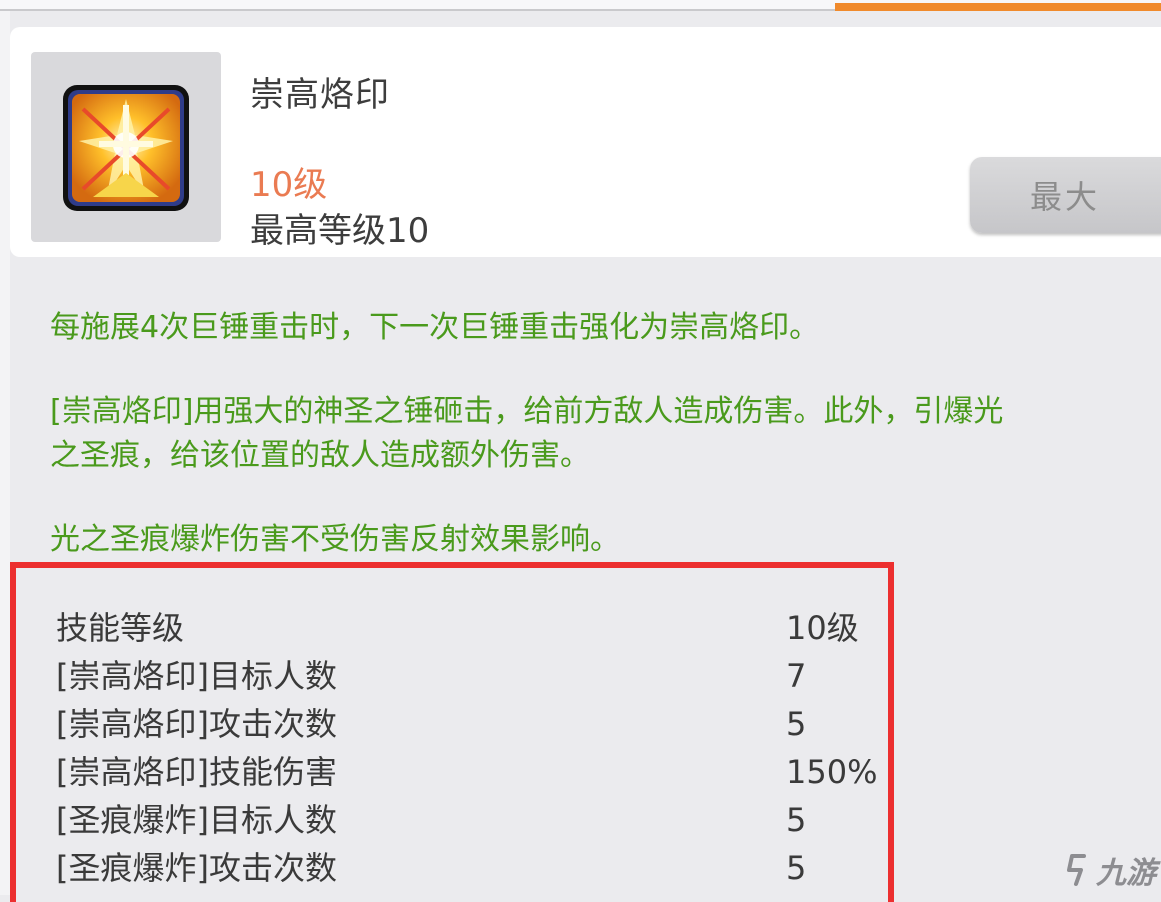 The height and width of the screenshot is (902, 1161). What do you see at coordinates (196, 772) in the screenshot?
I see `stat-label: [崇高烙印]技能伤害` at bounding box center [196, 772].